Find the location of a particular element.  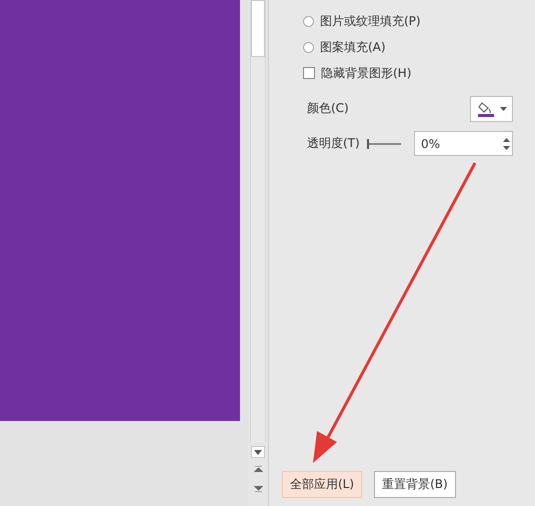

transparency-label: 透明度(T) is located at coordinates (334, 143).